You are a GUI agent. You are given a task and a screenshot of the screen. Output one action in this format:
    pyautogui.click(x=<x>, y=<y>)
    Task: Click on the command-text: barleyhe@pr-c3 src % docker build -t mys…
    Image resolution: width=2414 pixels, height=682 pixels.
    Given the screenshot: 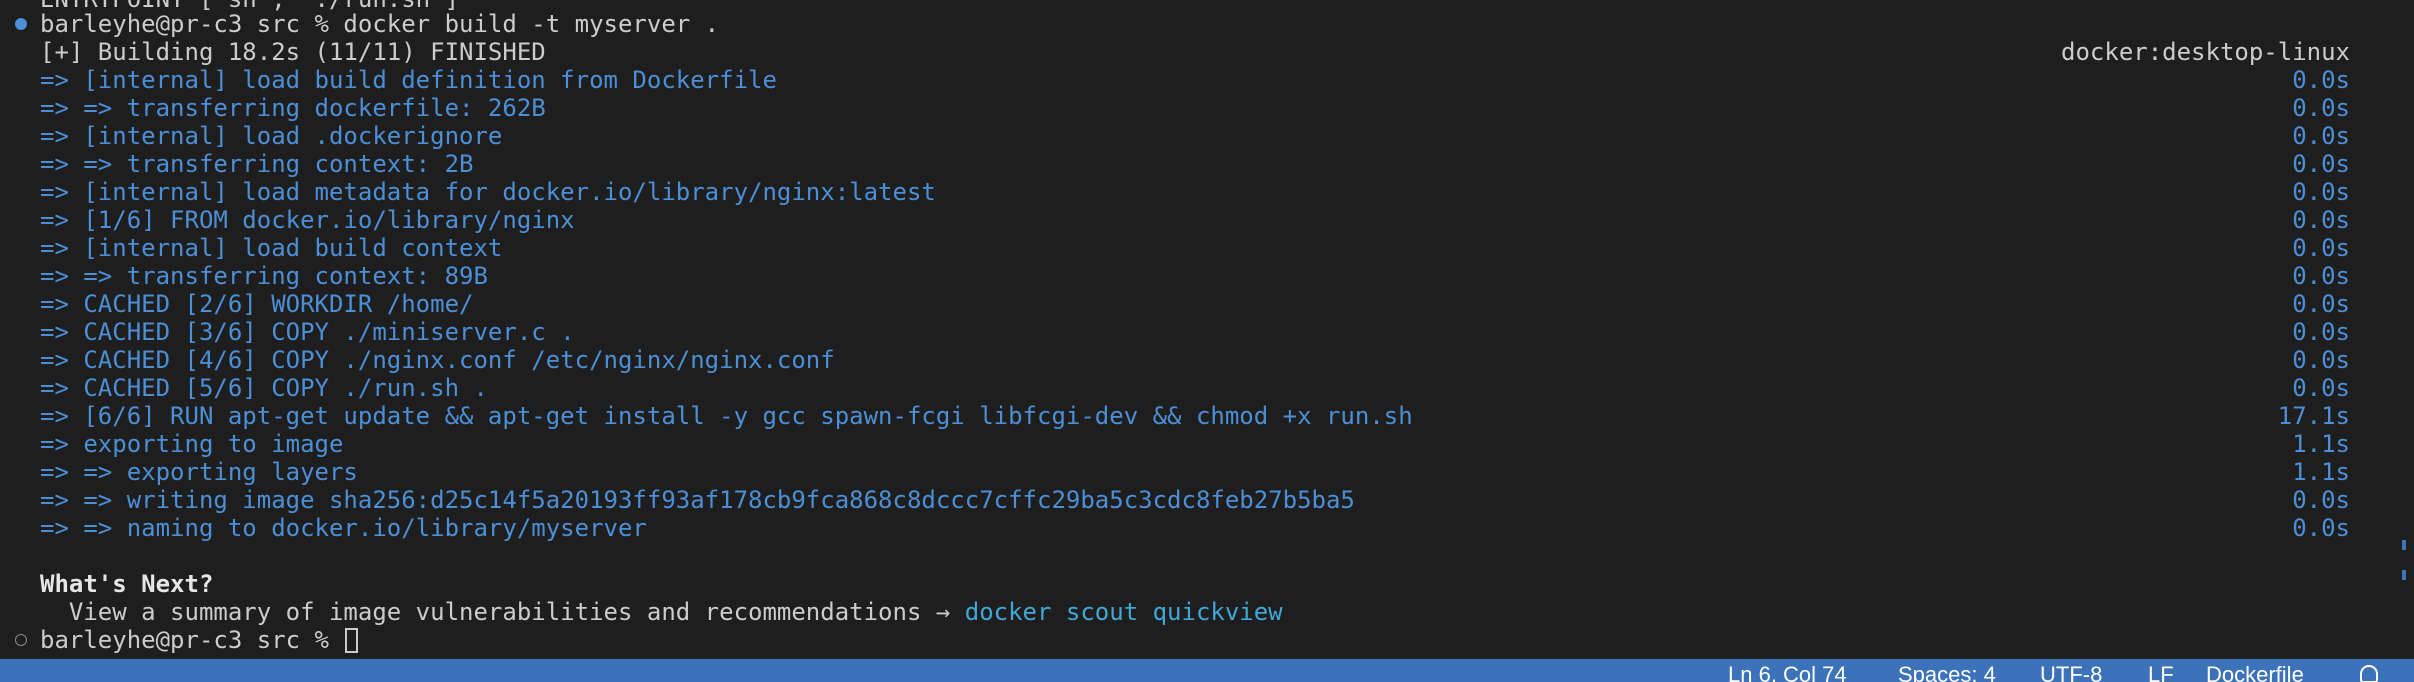 What is the action you would take?
    pyautogui.click(x=380, y=24)
    